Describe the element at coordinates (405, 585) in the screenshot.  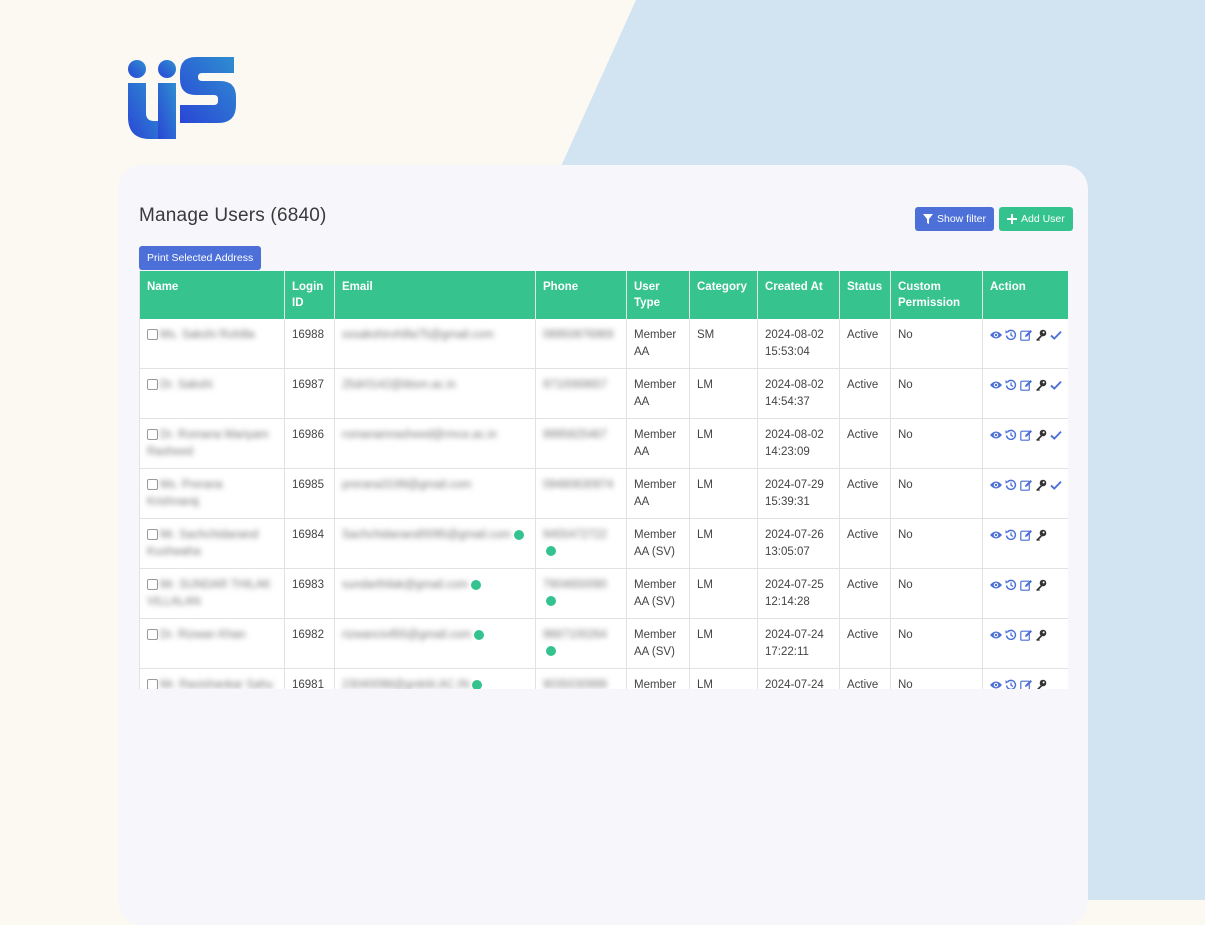
I see `user-email: sundarthilak@gmail.com` at that location.